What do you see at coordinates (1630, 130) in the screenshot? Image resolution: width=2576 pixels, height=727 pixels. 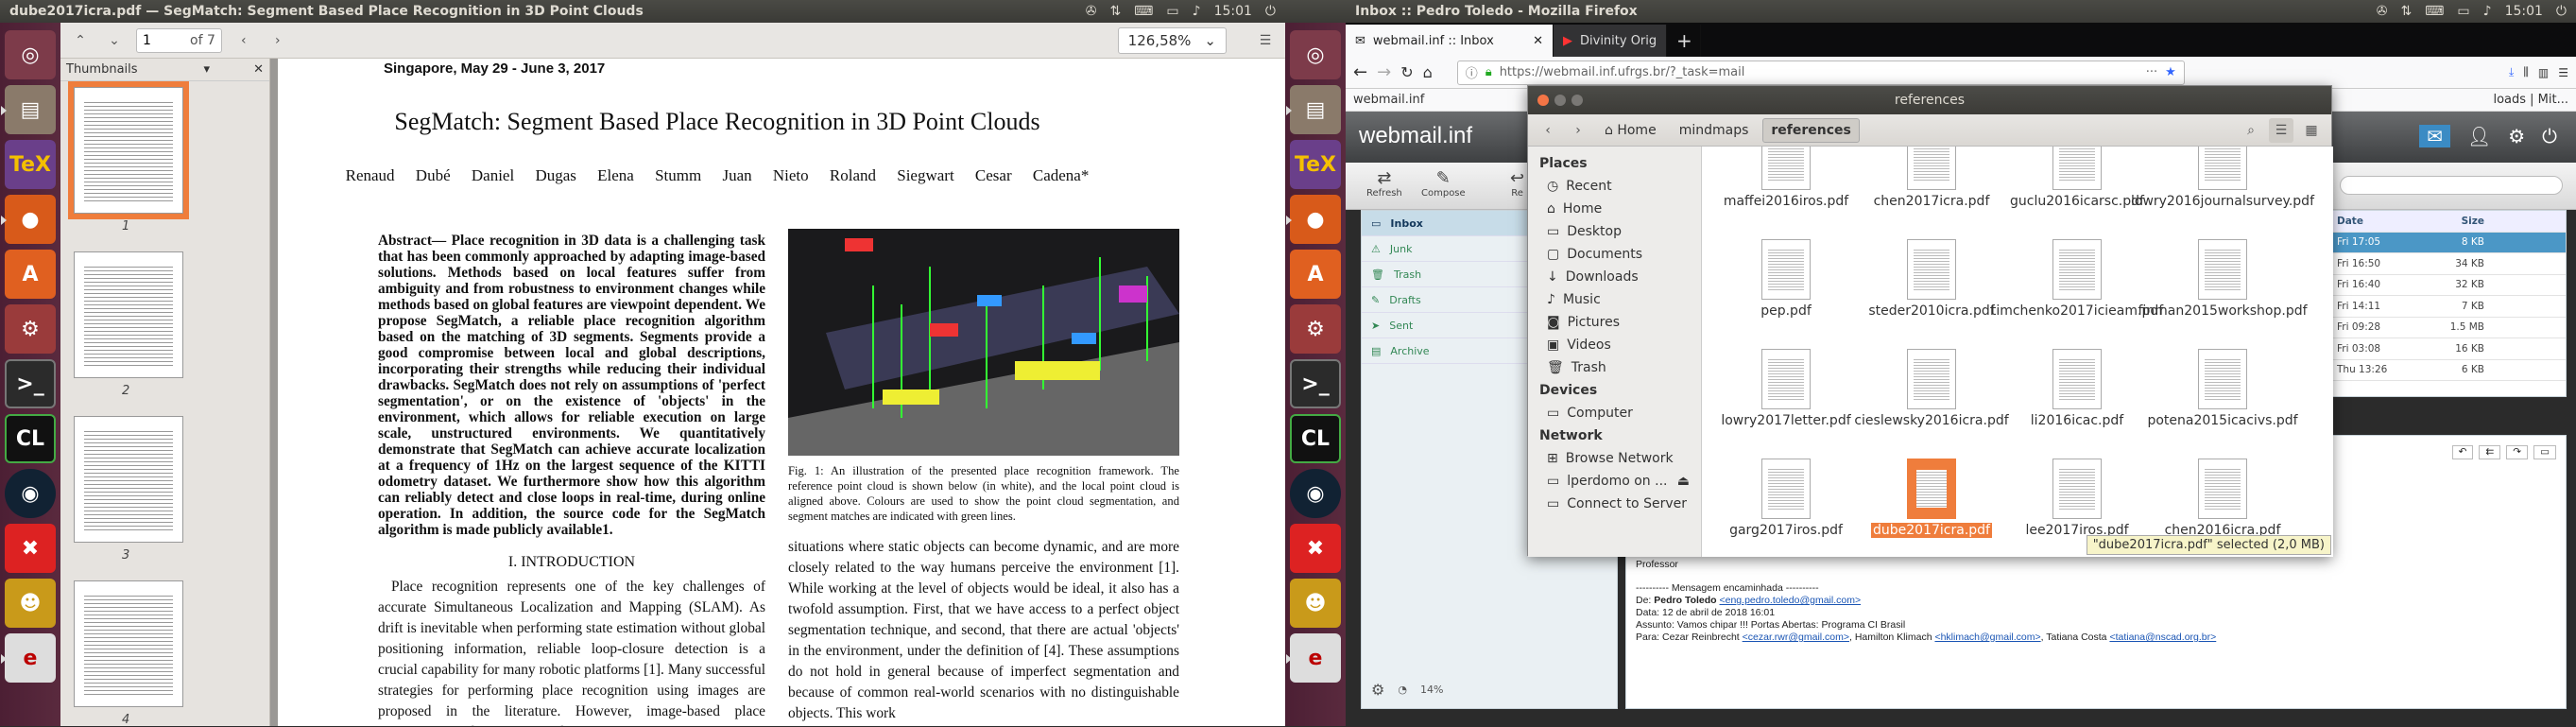 I see `crumb-home: ⌂ Home` at bounding box center [1630, 130].